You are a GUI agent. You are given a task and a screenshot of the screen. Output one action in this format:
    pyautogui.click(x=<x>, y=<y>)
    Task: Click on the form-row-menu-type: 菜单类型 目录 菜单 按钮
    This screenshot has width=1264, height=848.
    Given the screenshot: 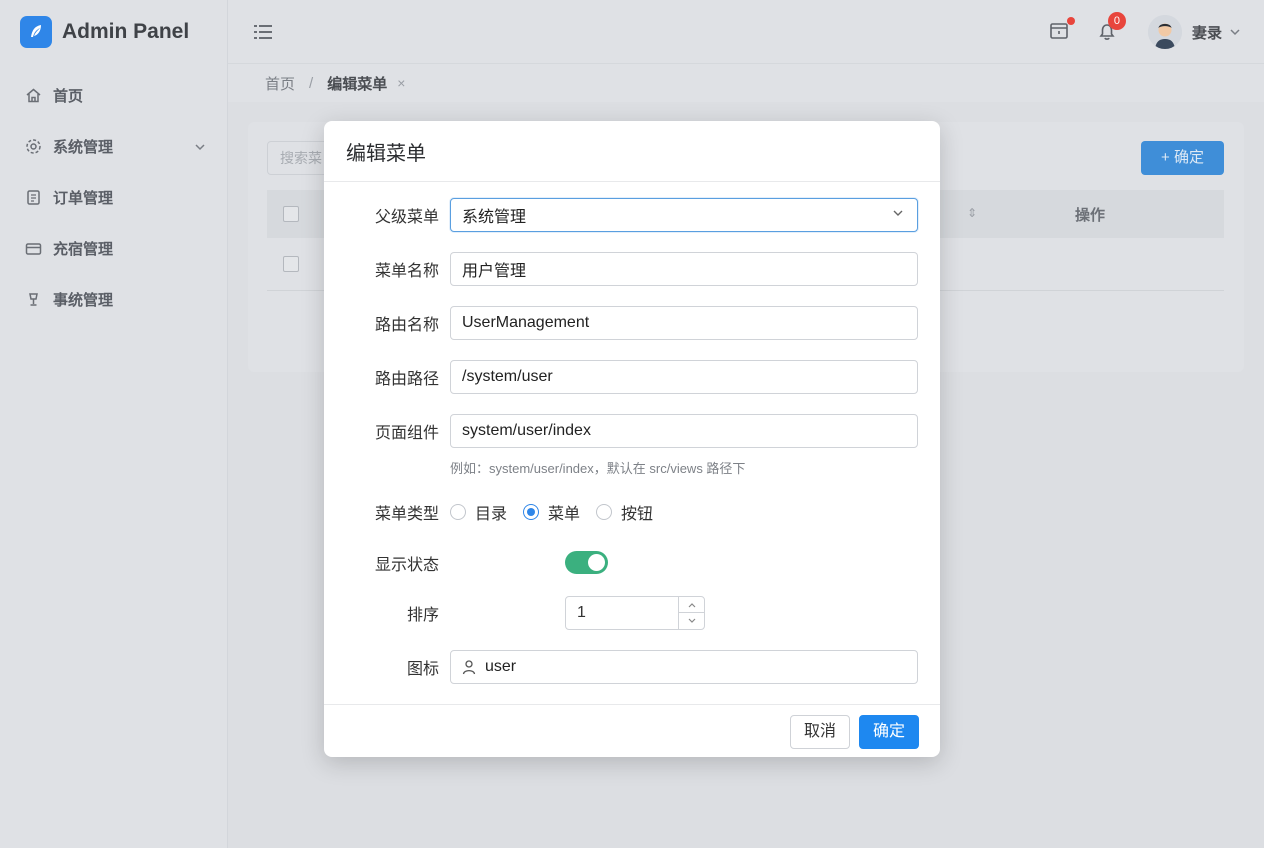 What is the action you would take?
    pyautogui.click(x=632, y=512)
    